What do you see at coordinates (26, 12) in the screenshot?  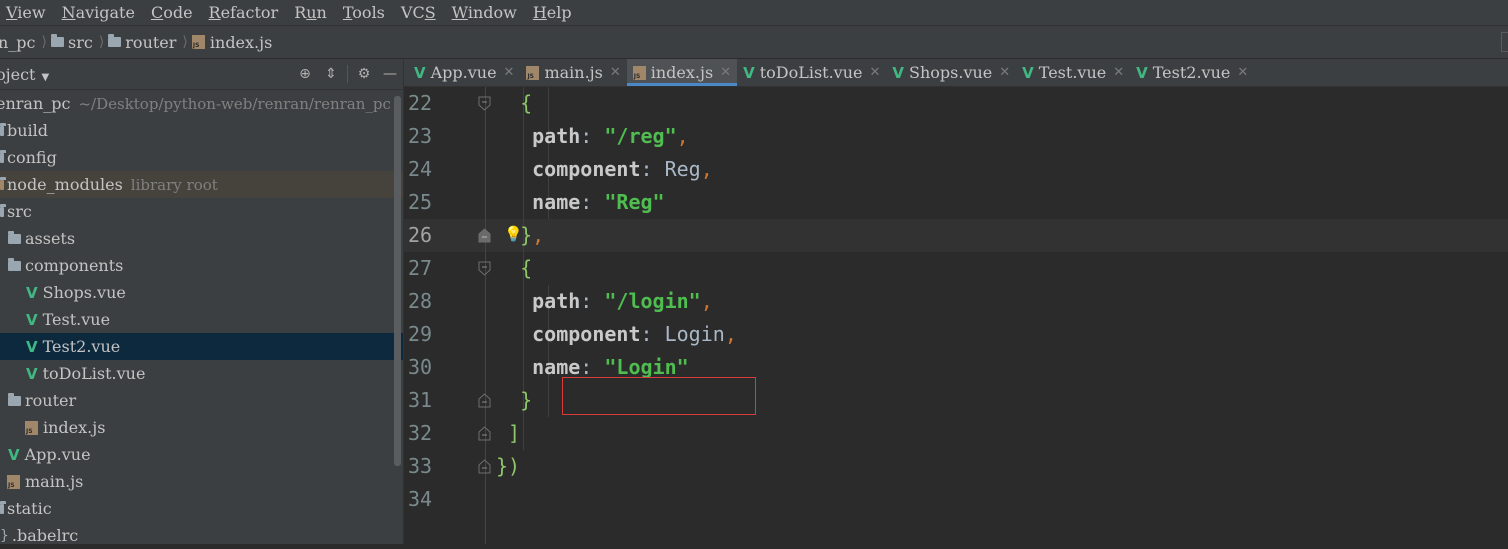 I see `menu-view: View` at bounding box center [26, 12].